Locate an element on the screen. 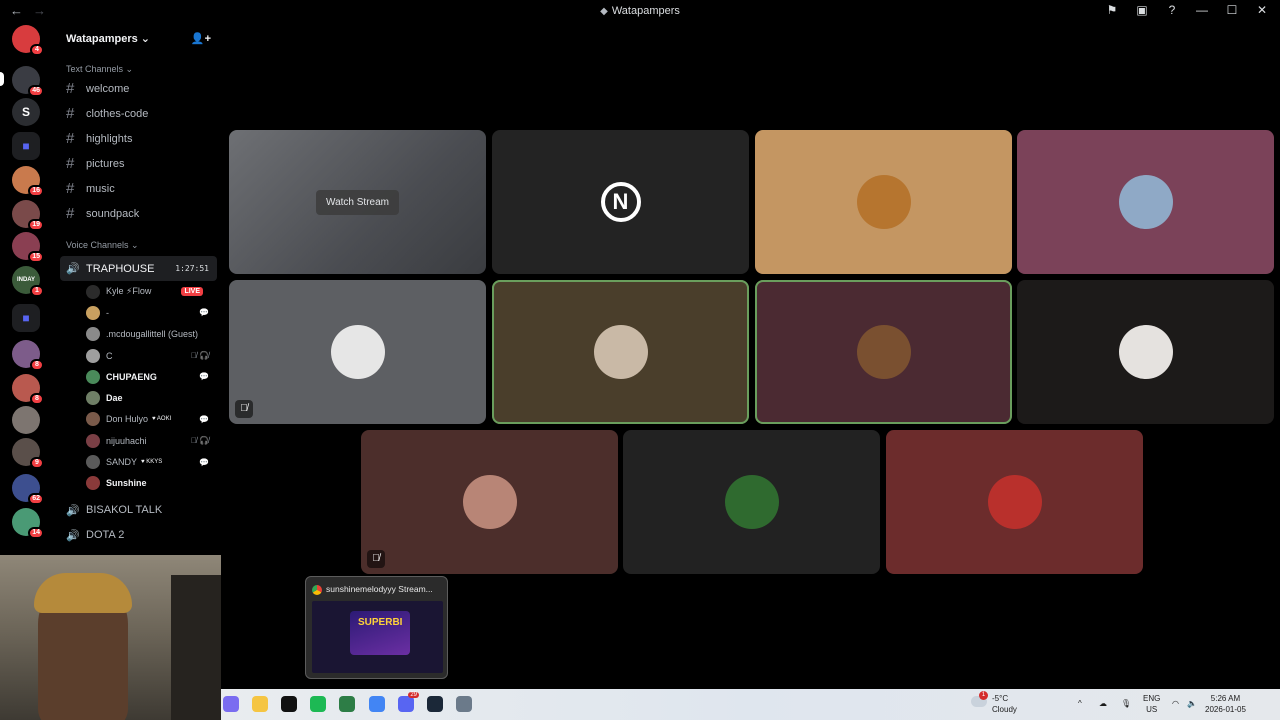 The height and width of the screenshot is (720, 1280). taskbar-preview: sunshinemelodyyy Stream... SUPERBI is located at coordinates (376, 627).